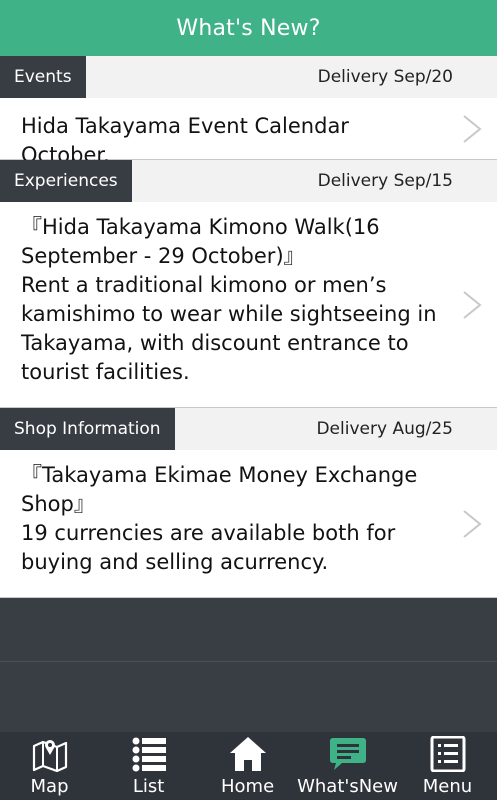 This screenshot has height=800, width=497. Describe the element at coordinates (148, 786) in the screenshot. I see `tab-label: List` at that location.